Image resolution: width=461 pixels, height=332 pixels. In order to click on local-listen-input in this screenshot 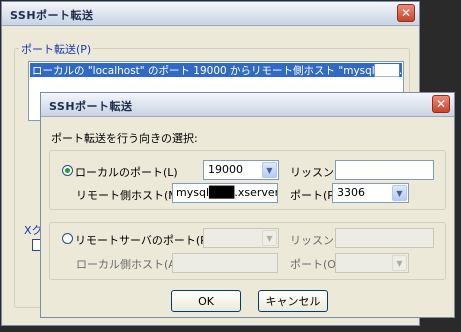, I will do `click(384, 170)`.